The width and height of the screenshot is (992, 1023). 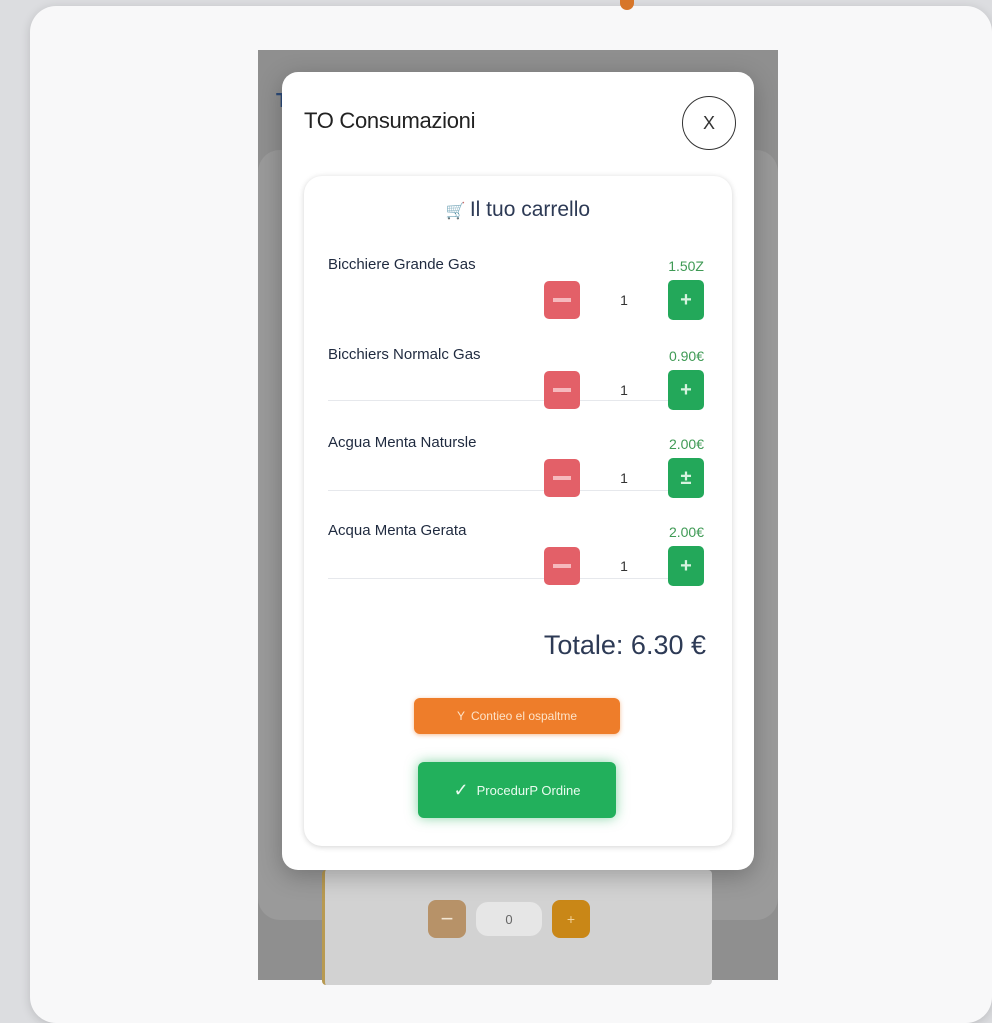 What do you see at coordinates (709, 123) in the screenshot?
I see `close-button: X` at bounding box center [709, 123].